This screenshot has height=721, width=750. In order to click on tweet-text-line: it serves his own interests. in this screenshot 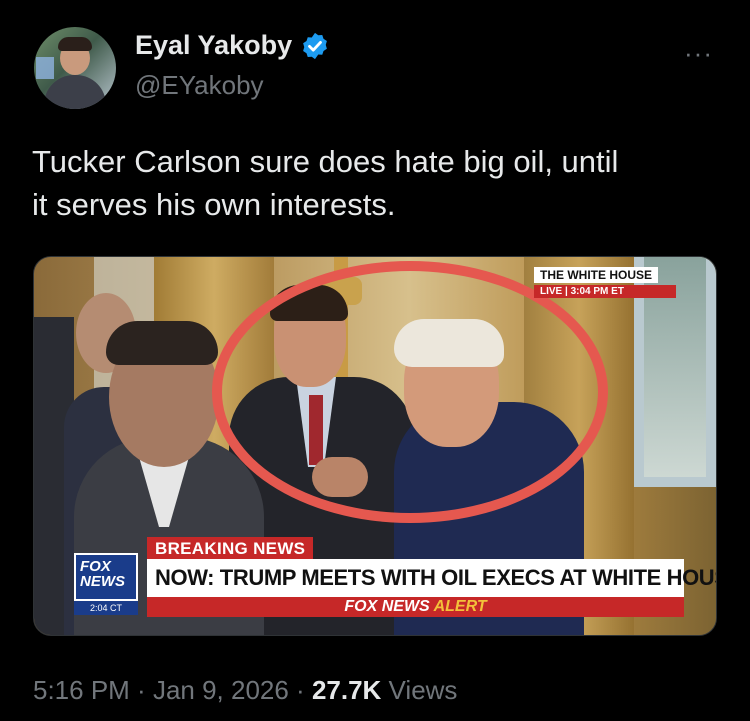, I will do `click(214, 204)`.